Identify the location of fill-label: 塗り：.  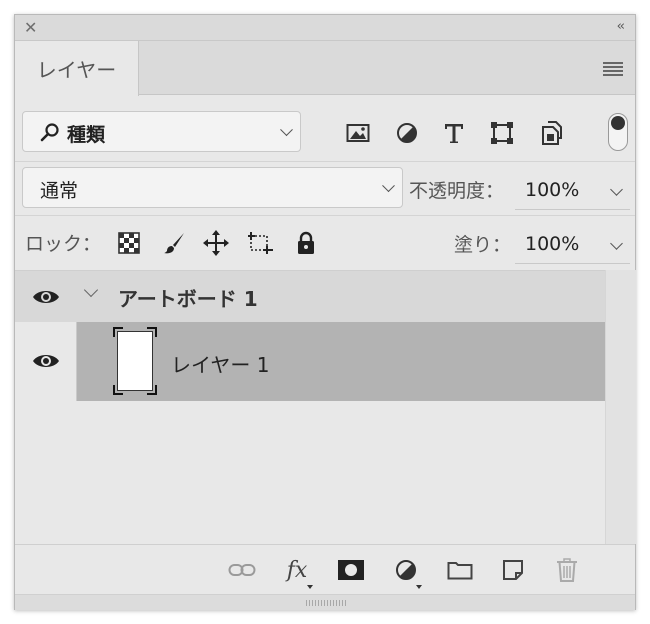
(483, 245).